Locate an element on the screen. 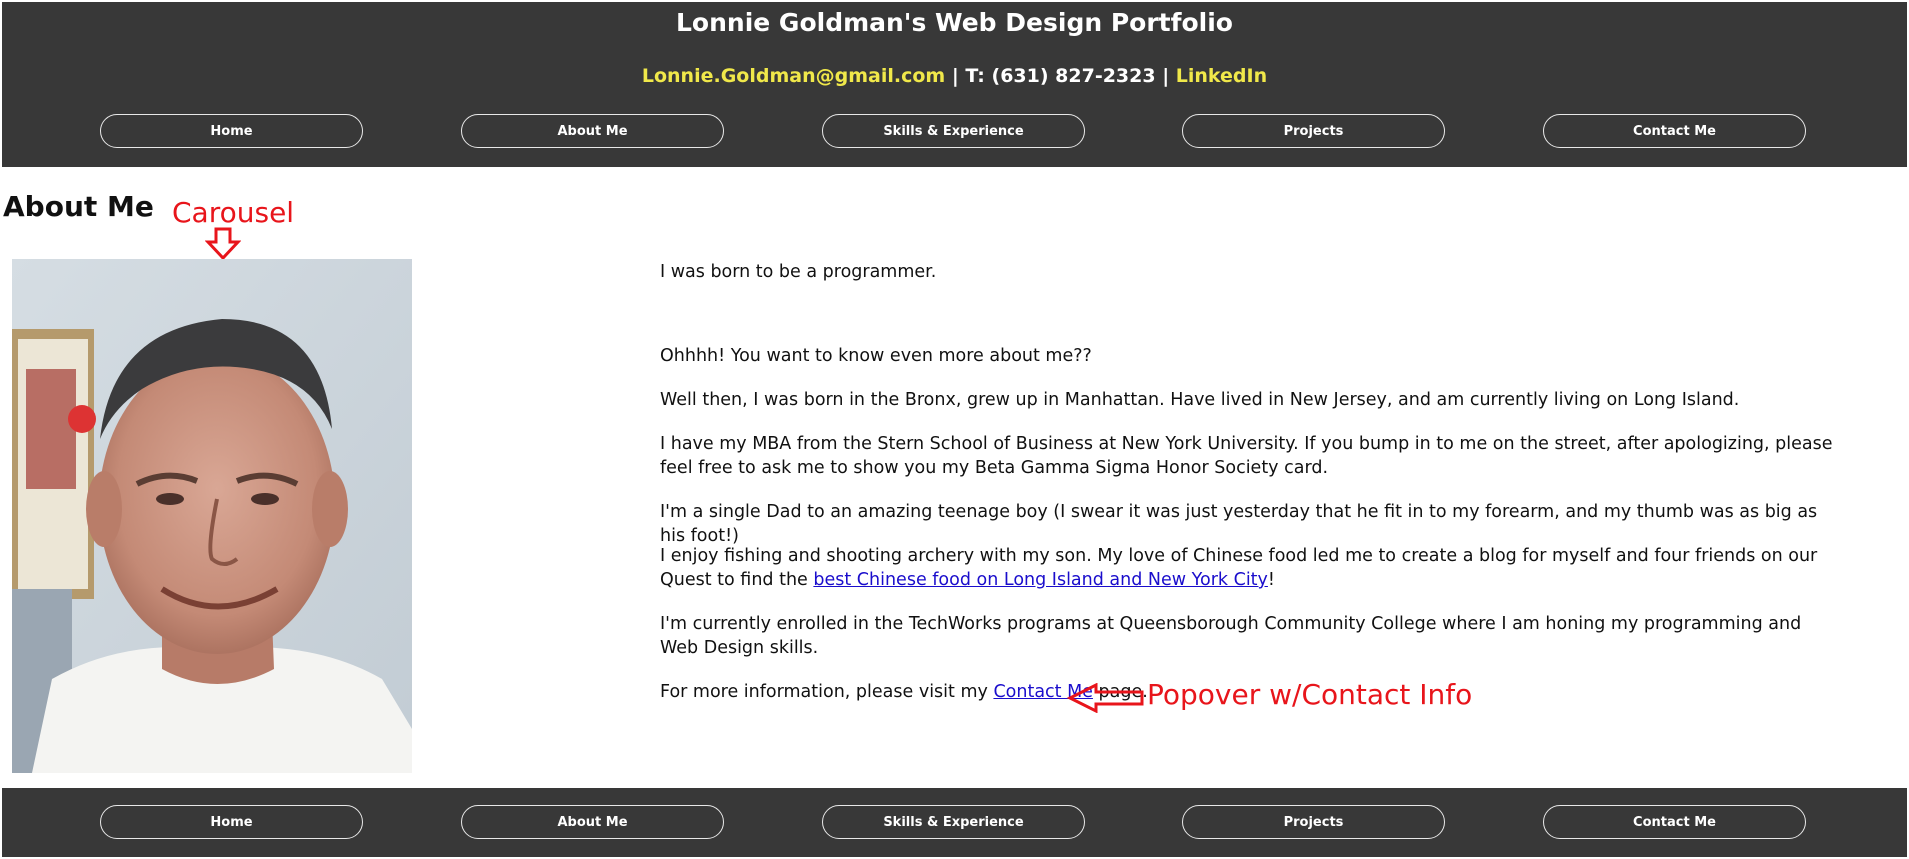 Image resolution: width=1909 pixels, height=859 pixels. carousel-annotation: Carousel is located at coordinates (233, 212).